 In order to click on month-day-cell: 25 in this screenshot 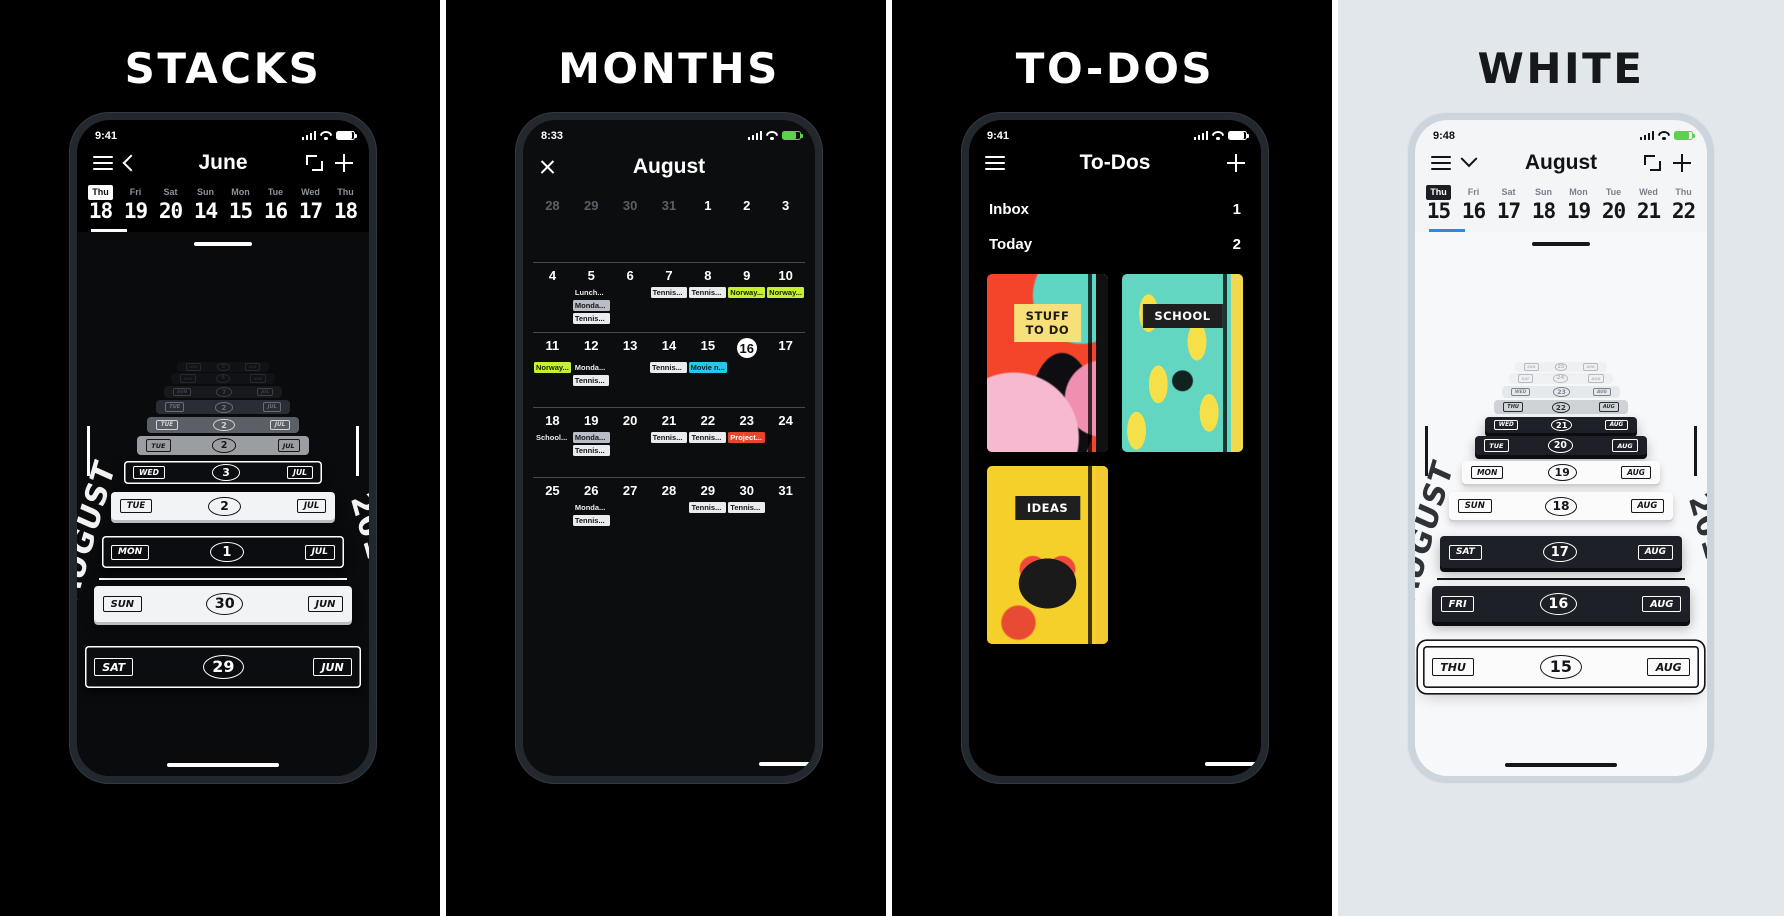, I will do `click(552, 490)`.